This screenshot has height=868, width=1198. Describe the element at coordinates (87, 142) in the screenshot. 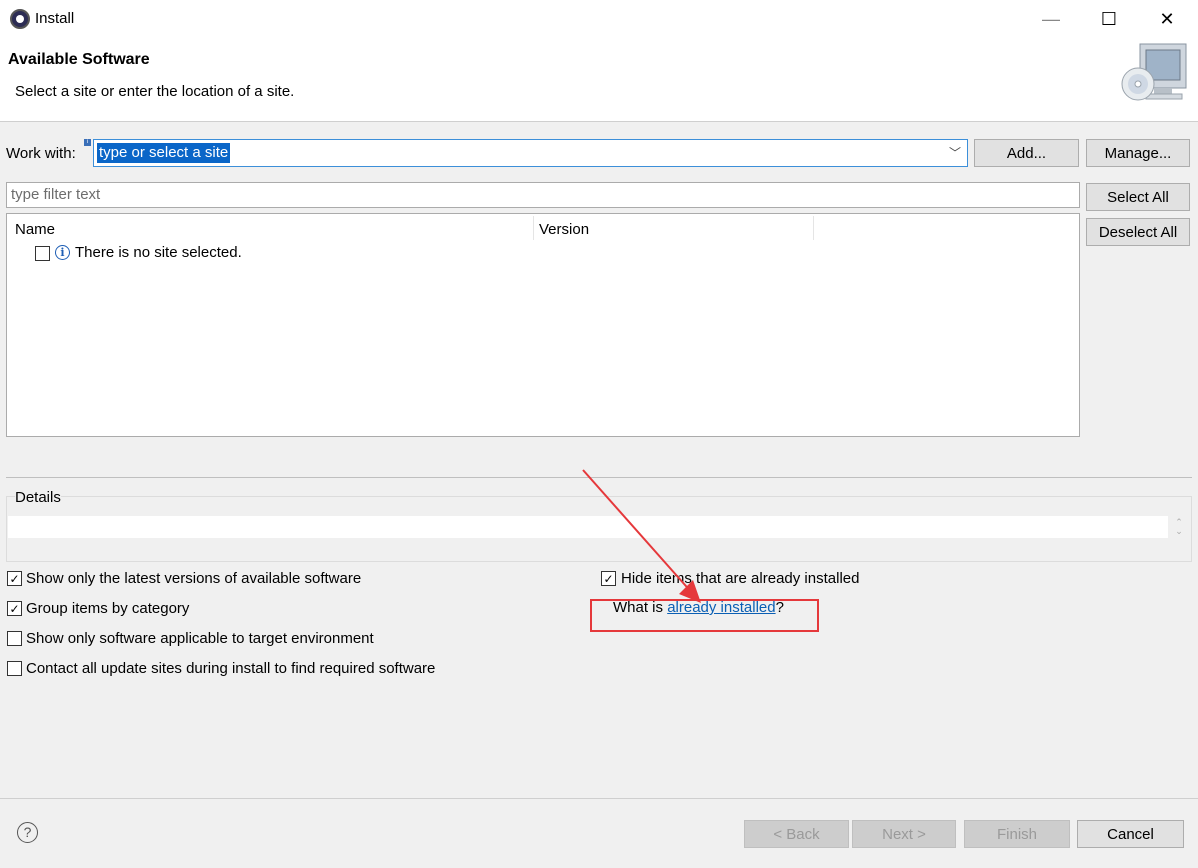

I see `info-decoration-icon: i` at that location.